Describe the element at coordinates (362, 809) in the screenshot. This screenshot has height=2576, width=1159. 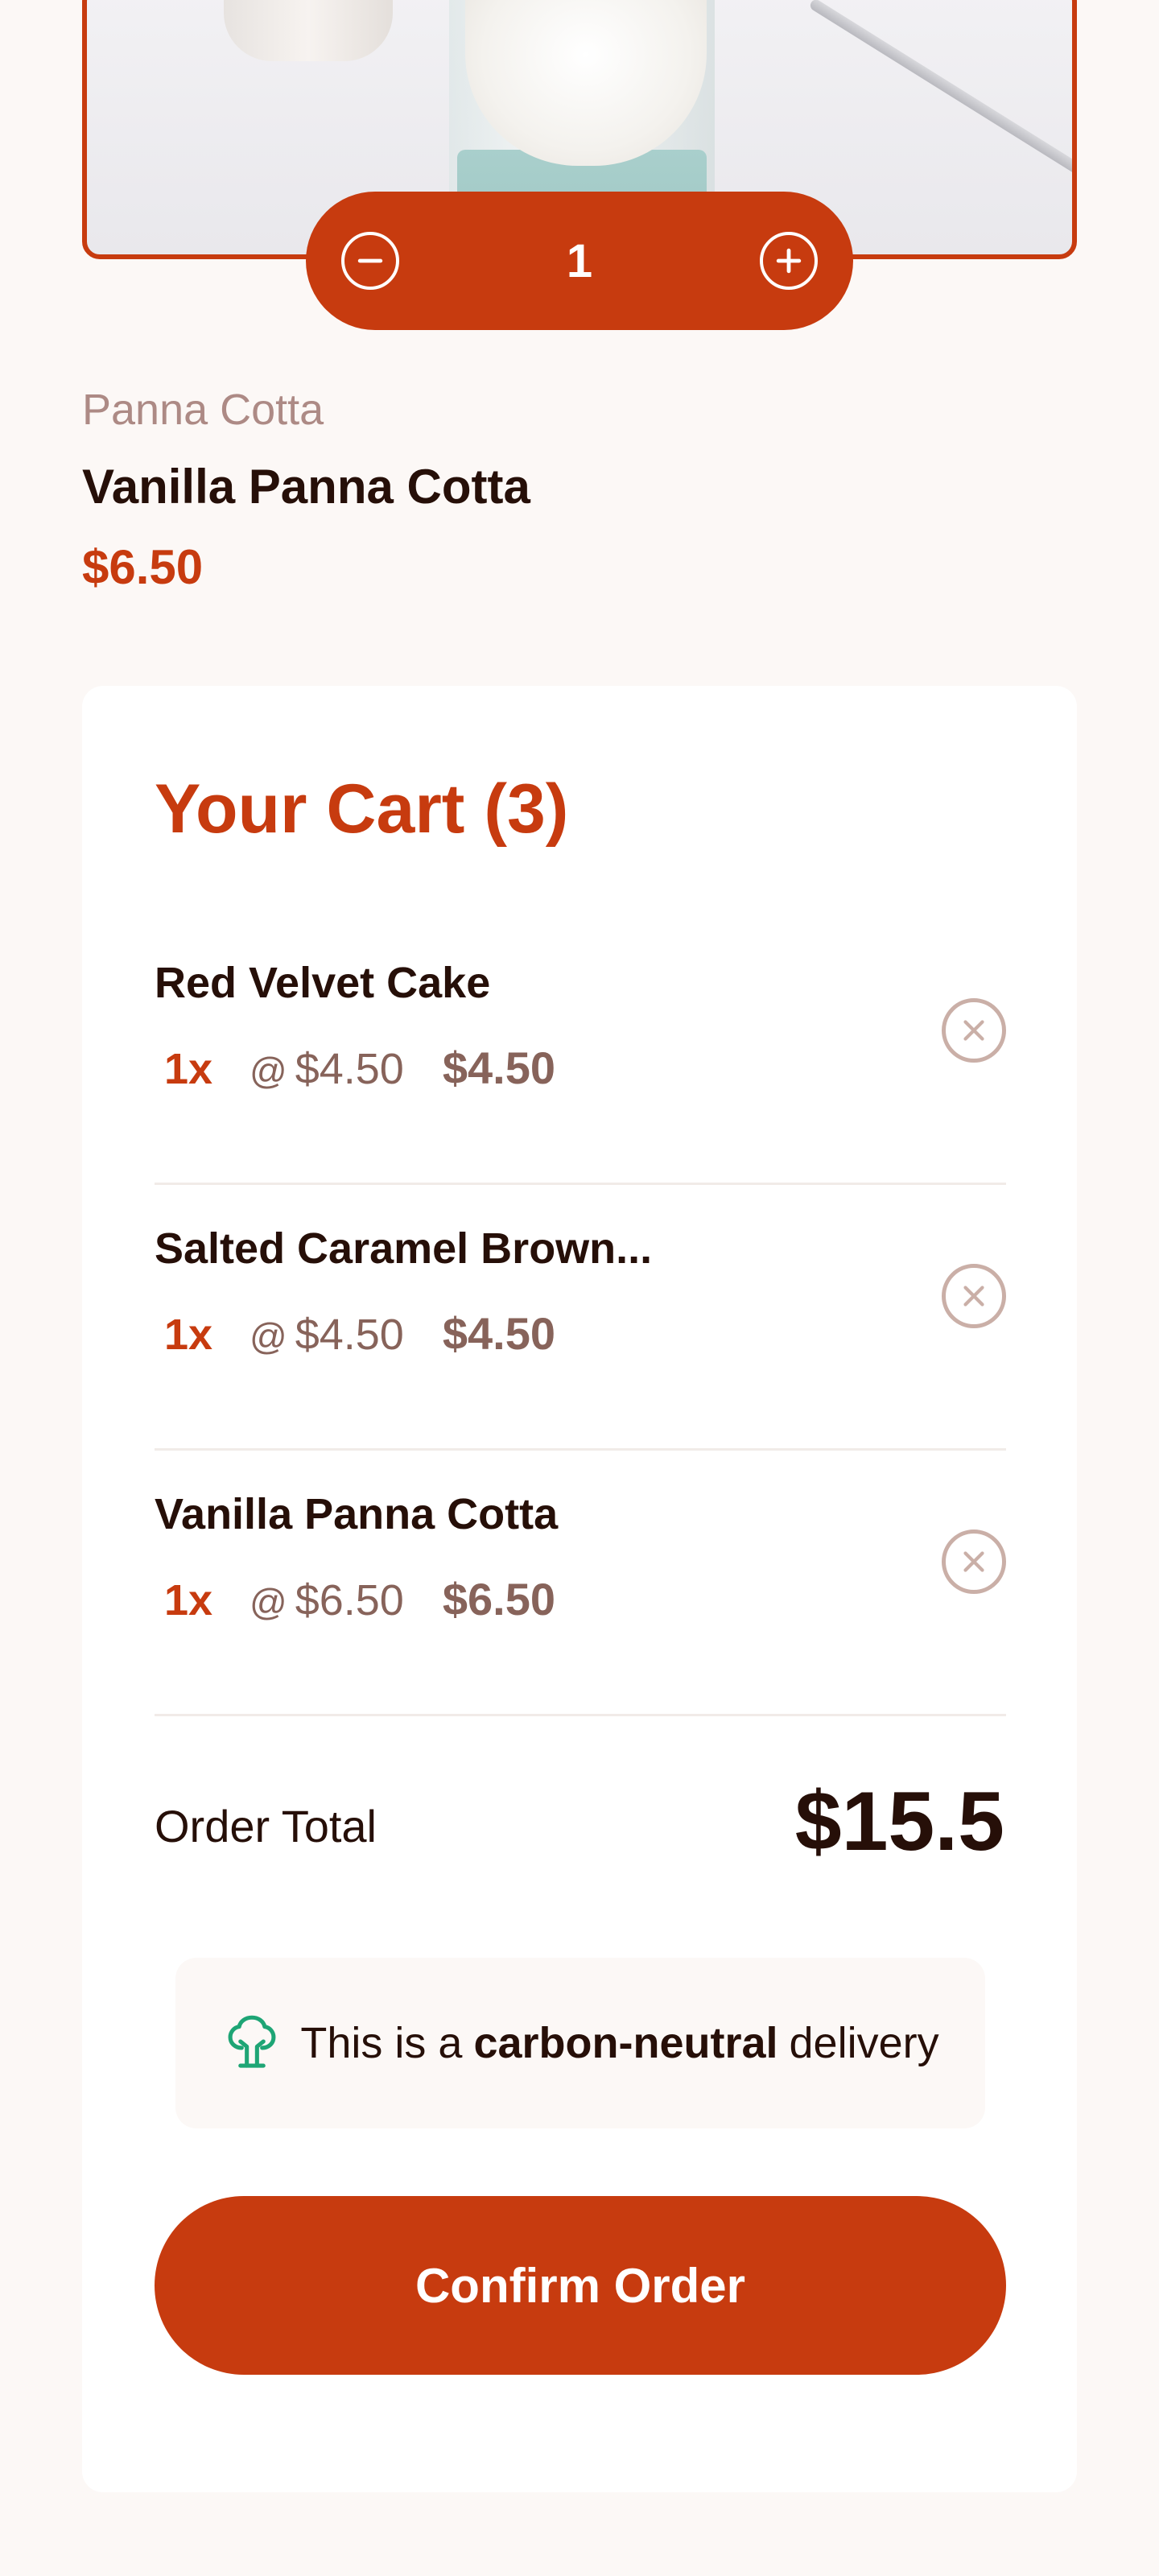
I see `cart-title: Your Cart (3)` at that location.